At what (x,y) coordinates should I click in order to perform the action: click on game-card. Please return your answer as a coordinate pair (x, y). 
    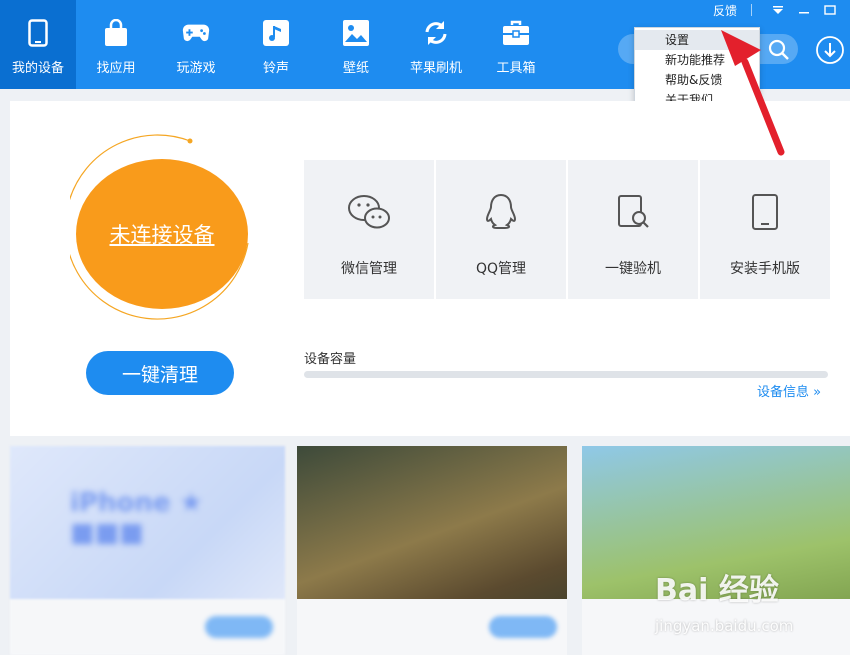
    Looking at the image, I should click on (432, 550).